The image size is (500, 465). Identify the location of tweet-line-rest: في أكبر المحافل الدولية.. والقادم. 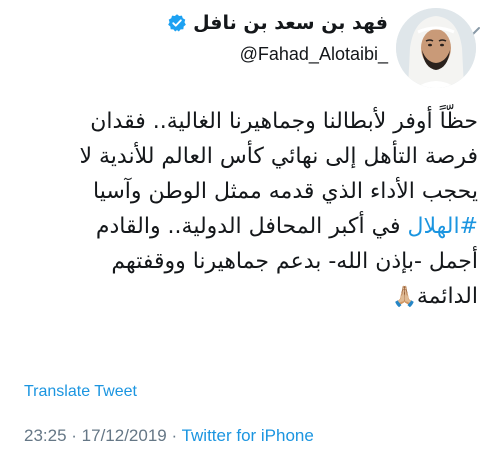
(251, 226).